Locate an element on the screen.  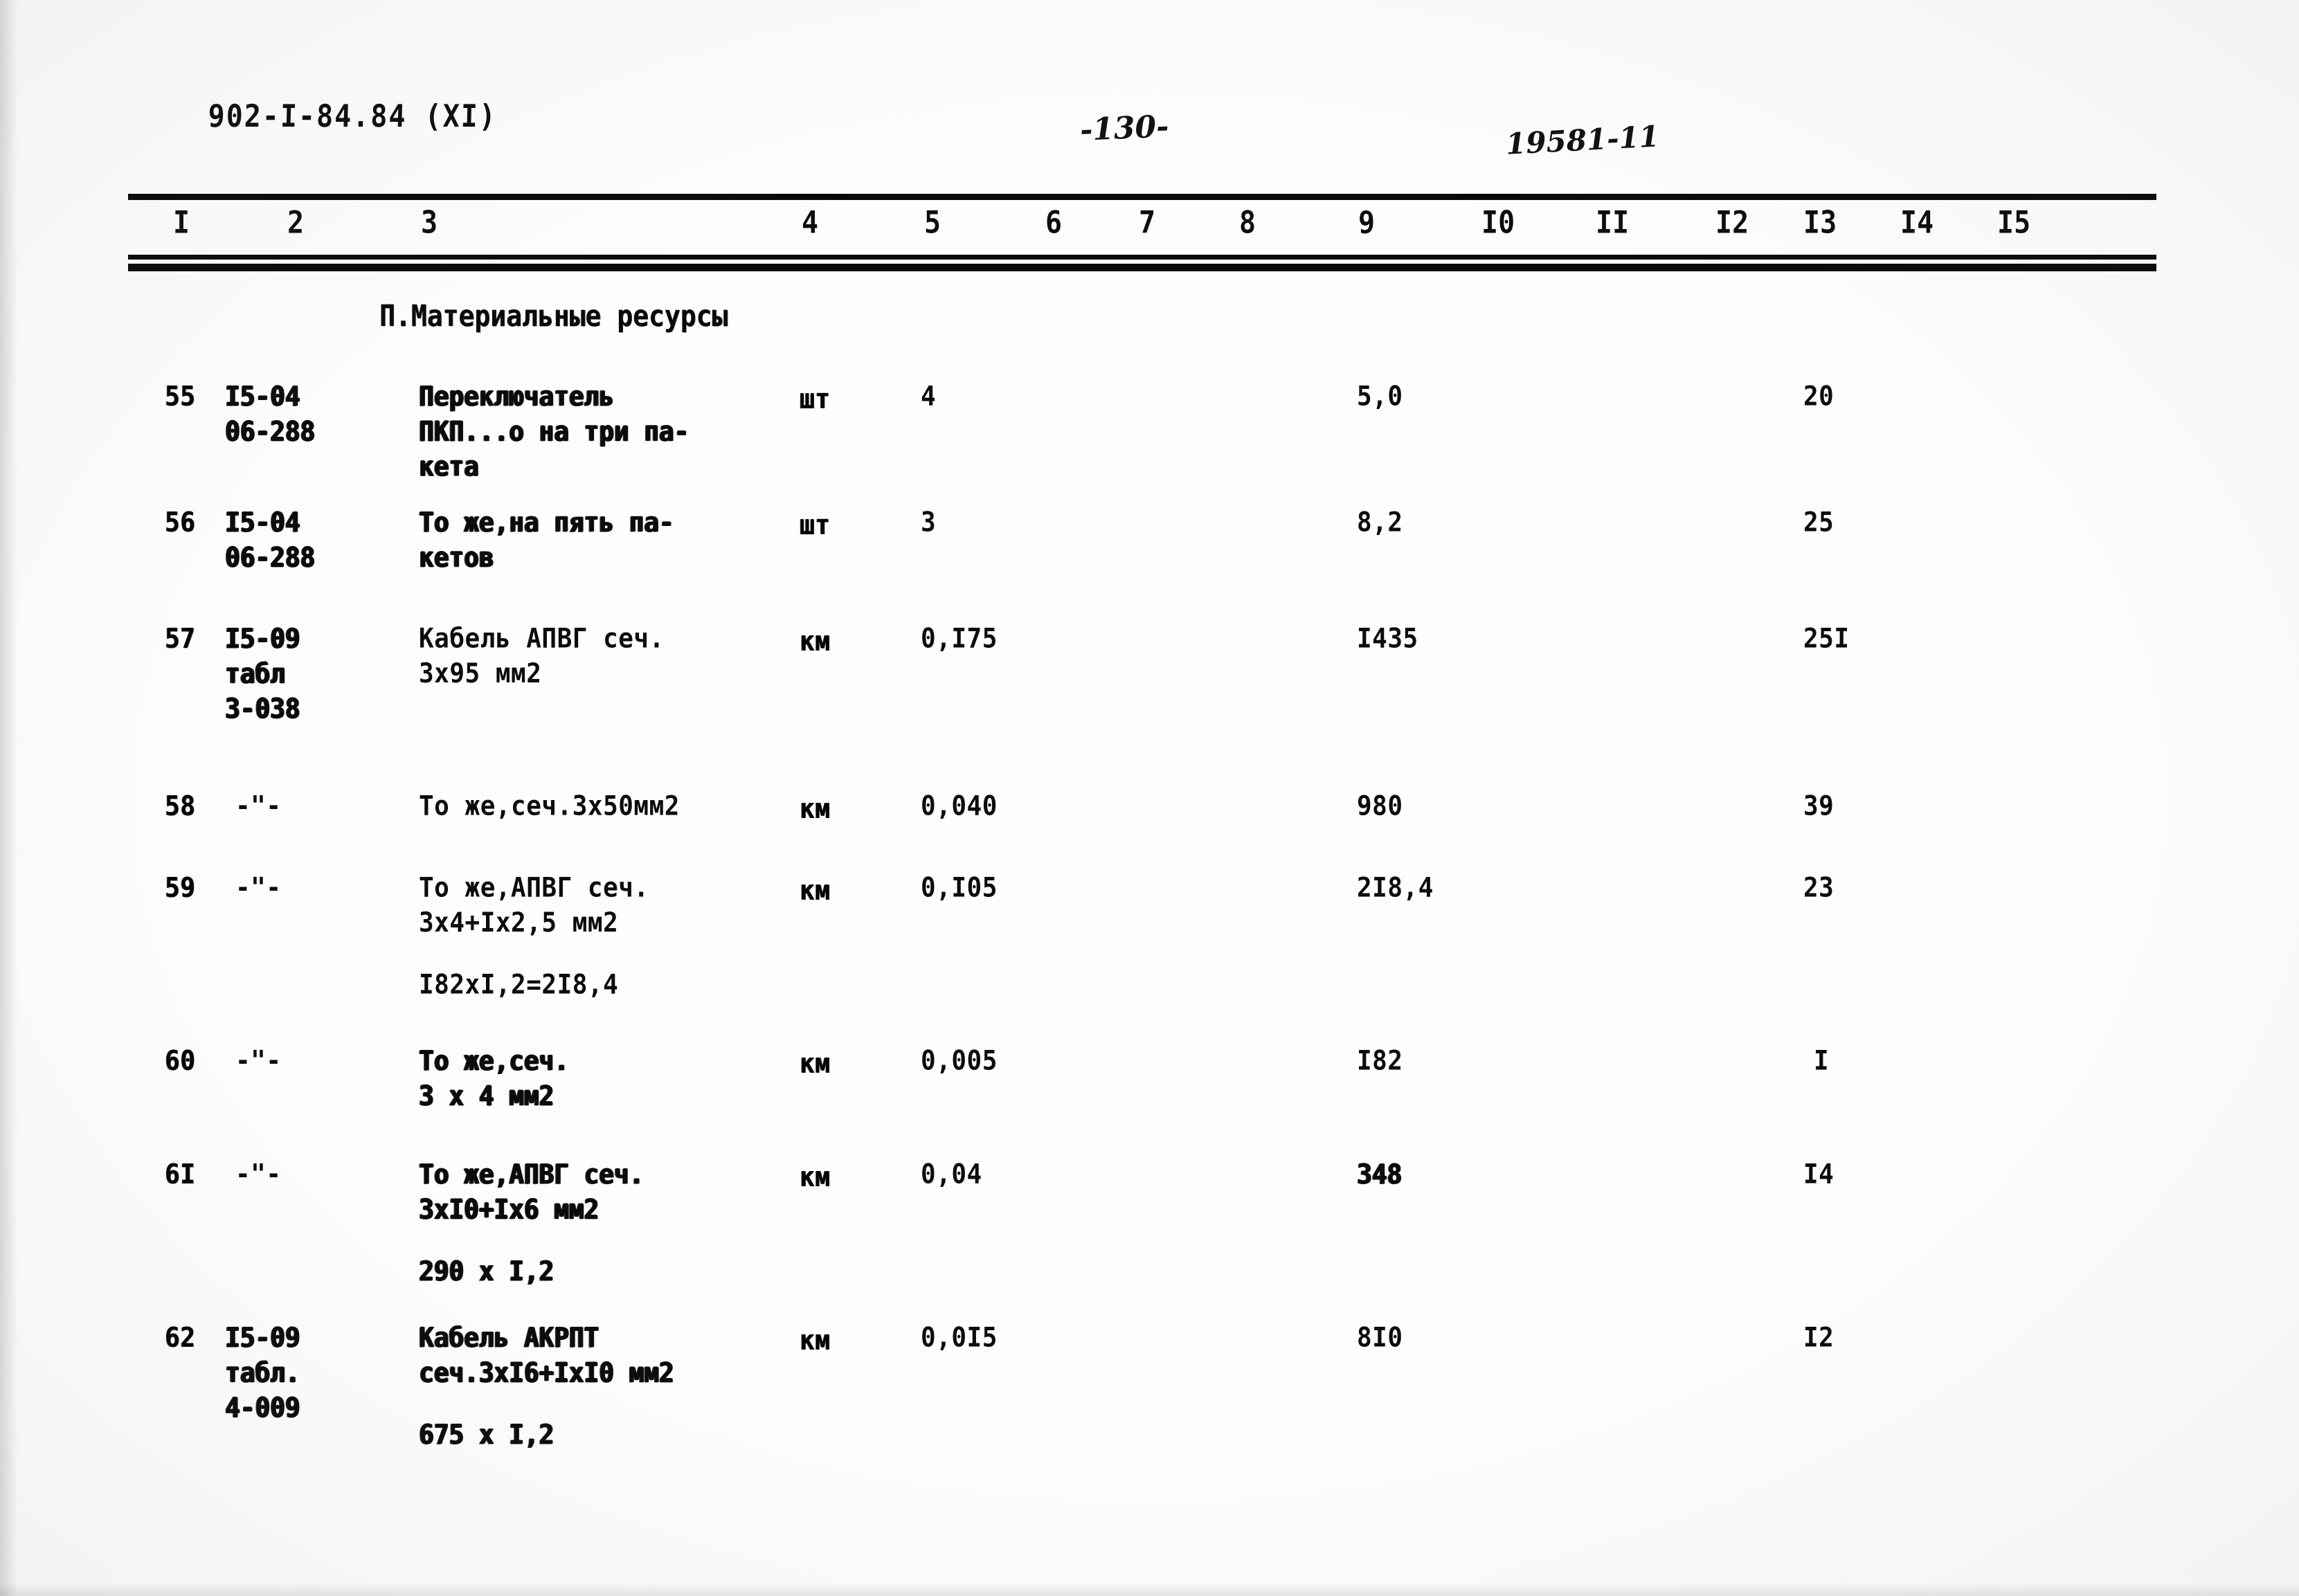
table-row-58-col5: 0,040 is located at coordinates (959, 806).